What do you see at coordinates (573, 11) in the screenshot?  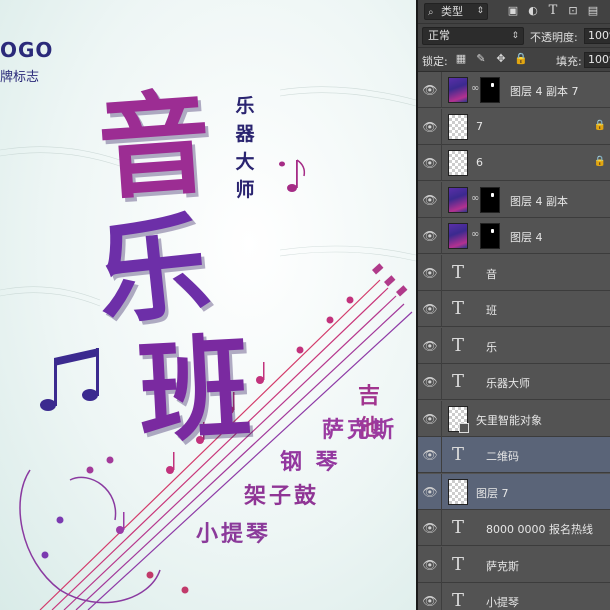 I see `shape-filter-icon: ⊡` at bounding box center [573, 11].